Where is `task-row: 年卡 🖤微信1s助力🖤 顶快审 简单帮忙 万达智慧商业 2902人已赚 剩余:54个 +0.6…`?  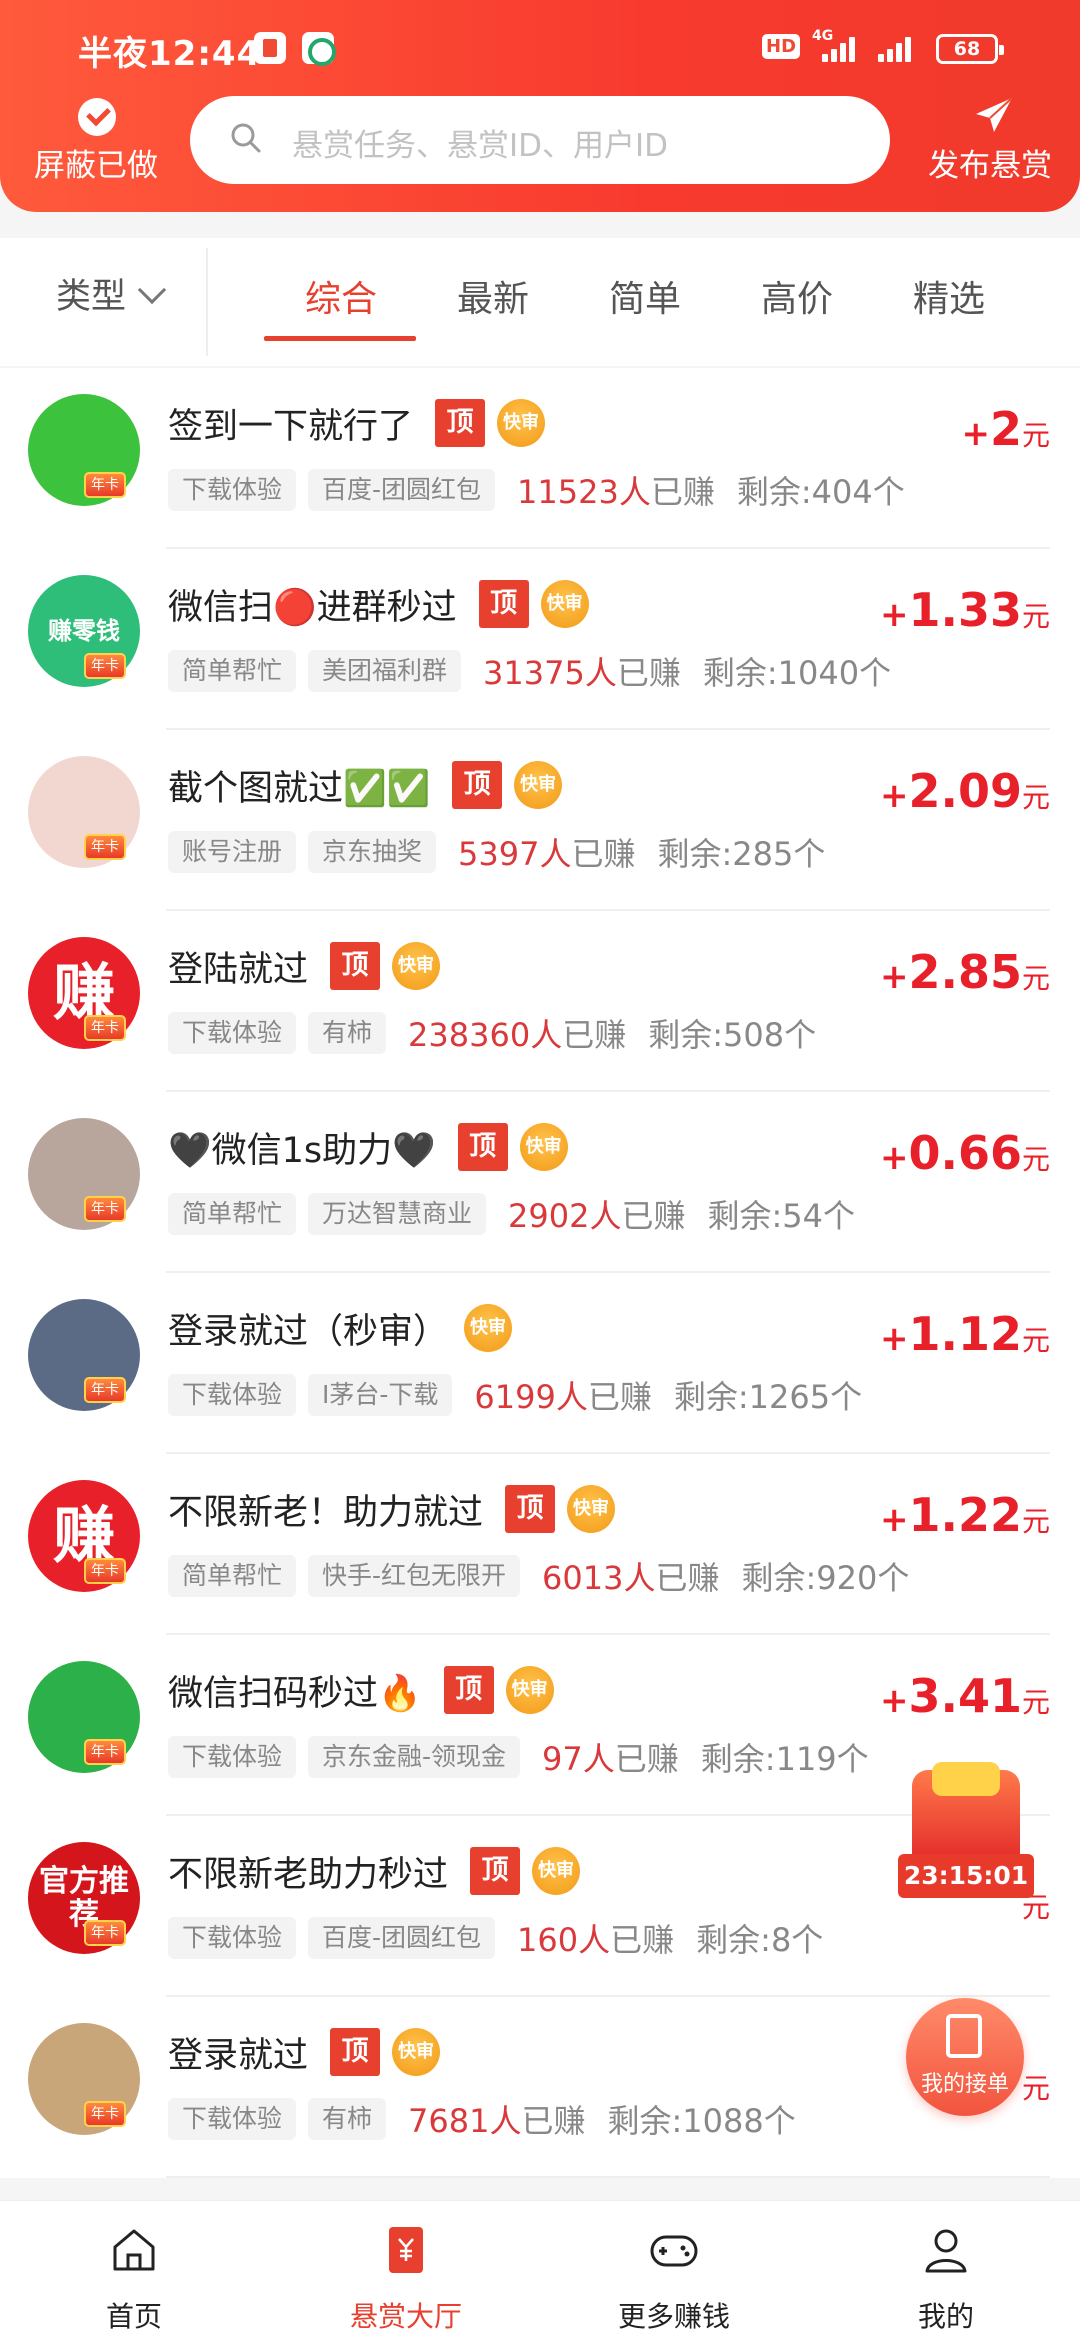
task-row: 年卡 🖤微信1s助力🖤 顶快审 简单帮忙 万达智慧商业 2902人已赚 剩余:54个 +0.6… is located at coordinates (540, 1182).